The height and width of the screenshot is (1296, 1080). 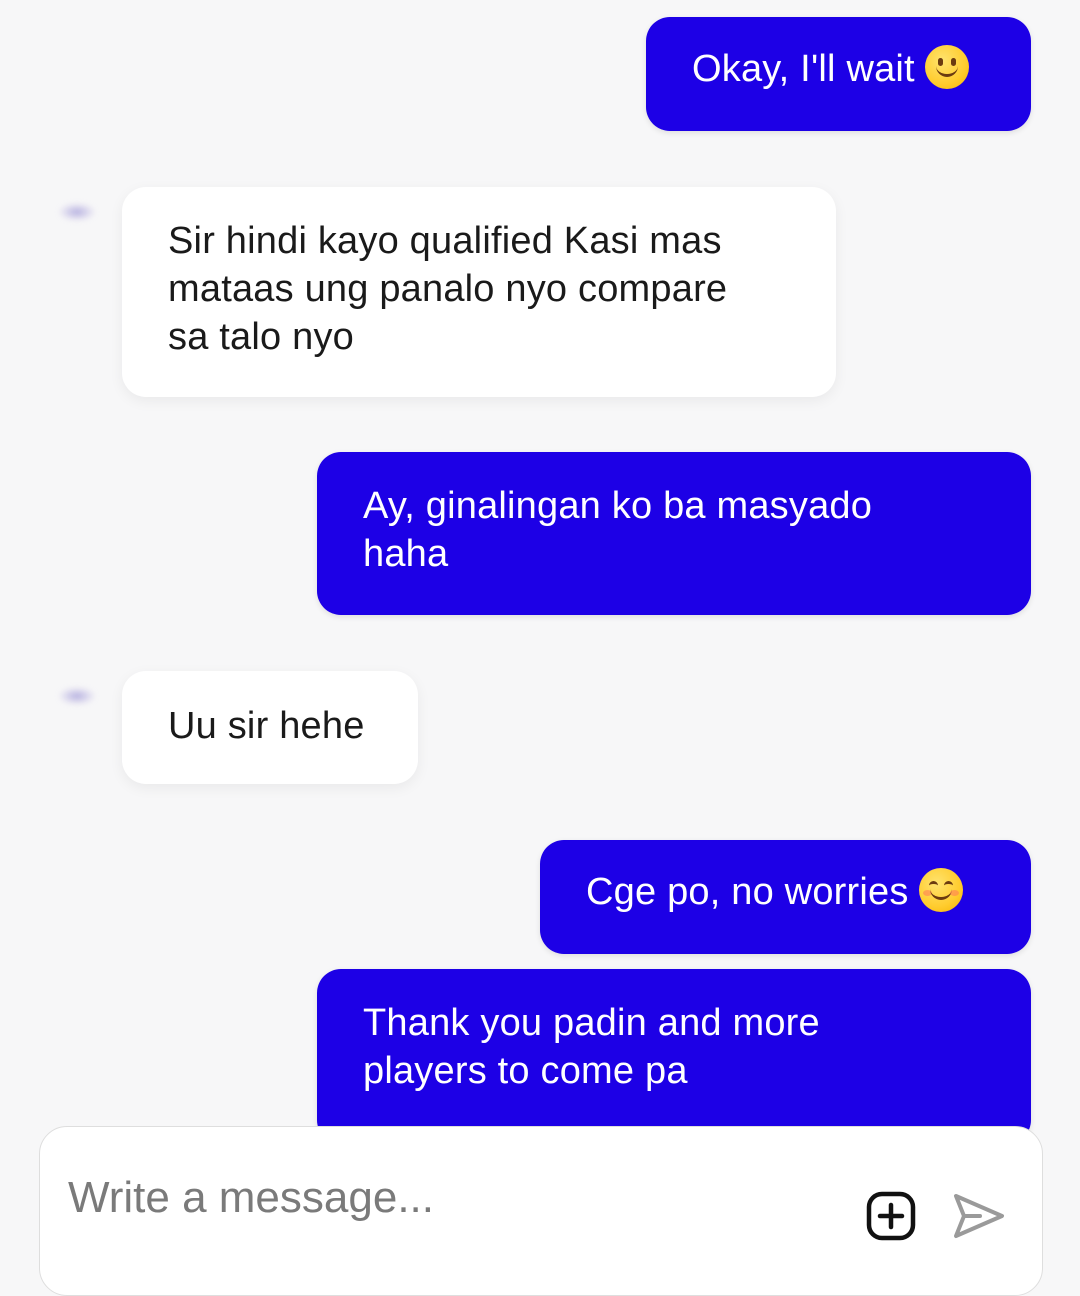 What do you see at coordinates (591, 1023) in the screenshot?
I see `message-line: Thank you padin and more` at bounding box center [591, 1023].